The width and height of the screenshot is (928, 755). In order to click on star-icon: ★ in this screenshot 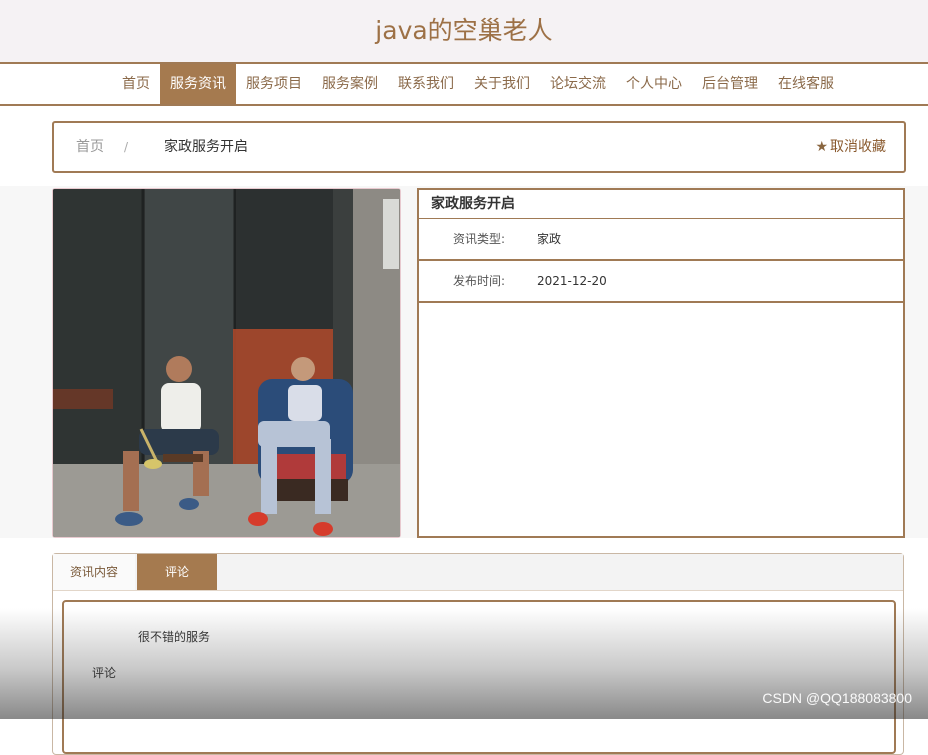, I will do `click(821, 147)`.